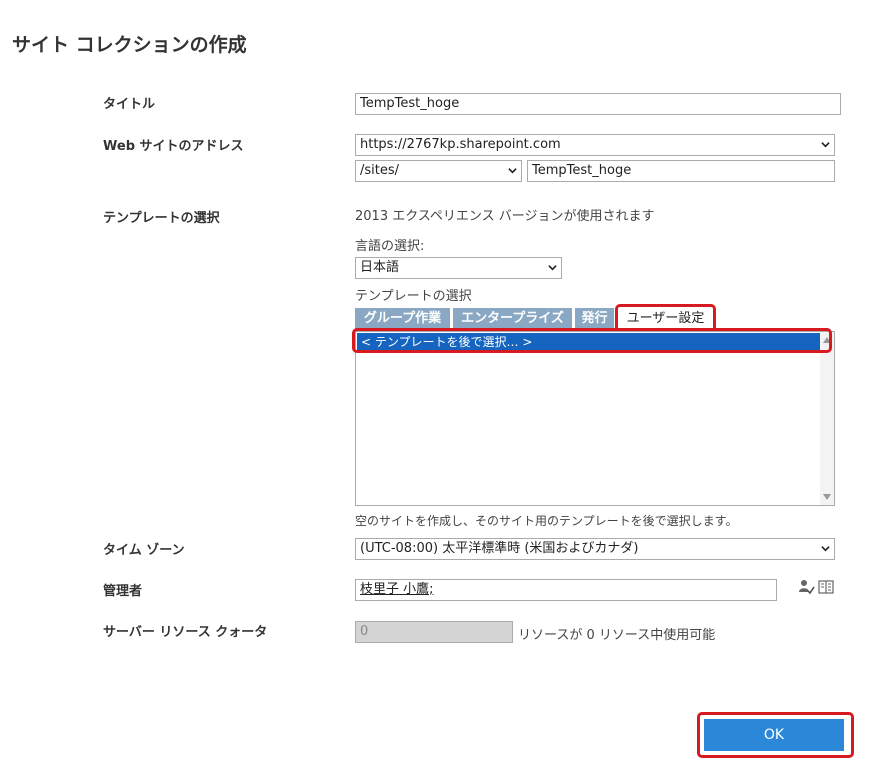 The height and width of the screenshot is (778, 888). Describe the element at coordinates (595, 145) in the screenshot. I see `domain-select: https://2767kp.sharepoint.com` at that location.